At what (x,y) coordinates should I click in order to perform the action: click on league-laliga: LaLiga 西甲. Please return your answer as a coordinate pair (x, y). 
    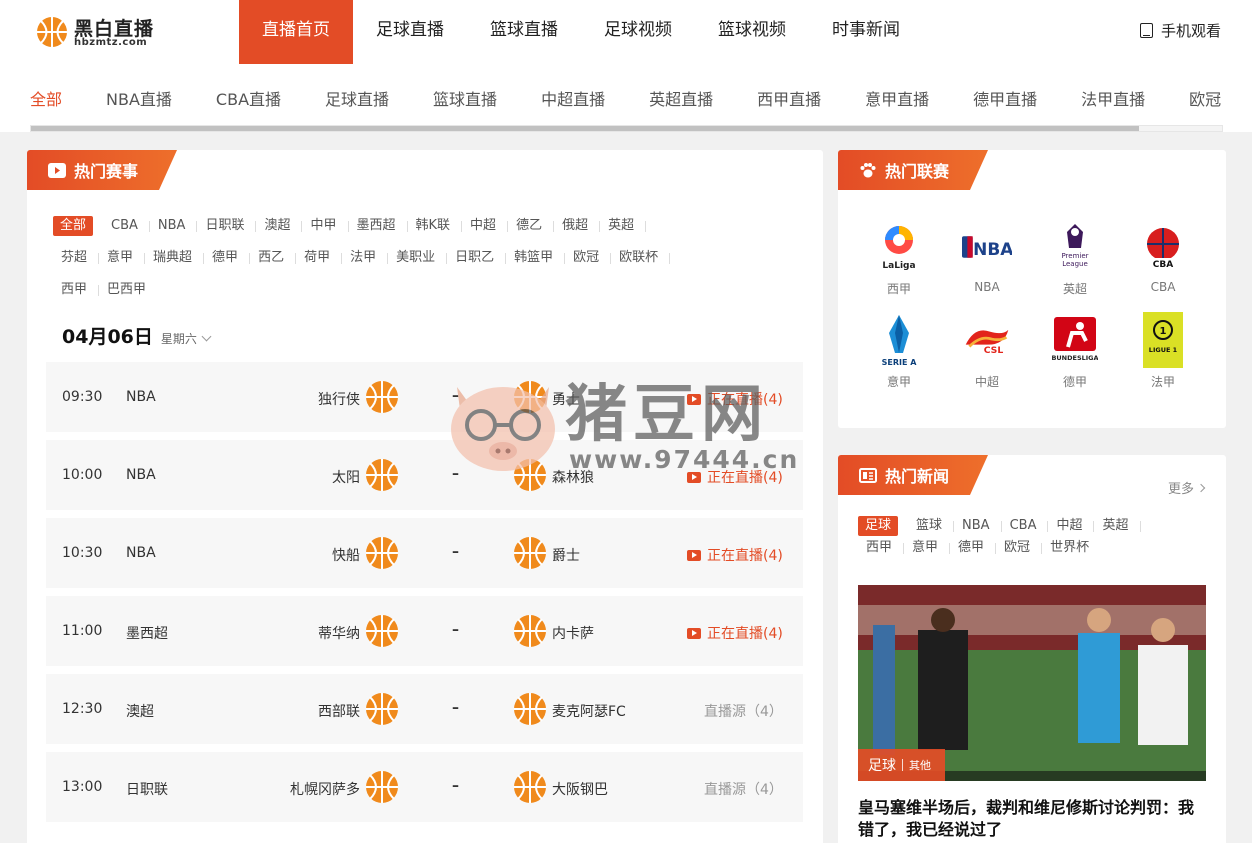
    Looking at the image, I should click on (899, 258).